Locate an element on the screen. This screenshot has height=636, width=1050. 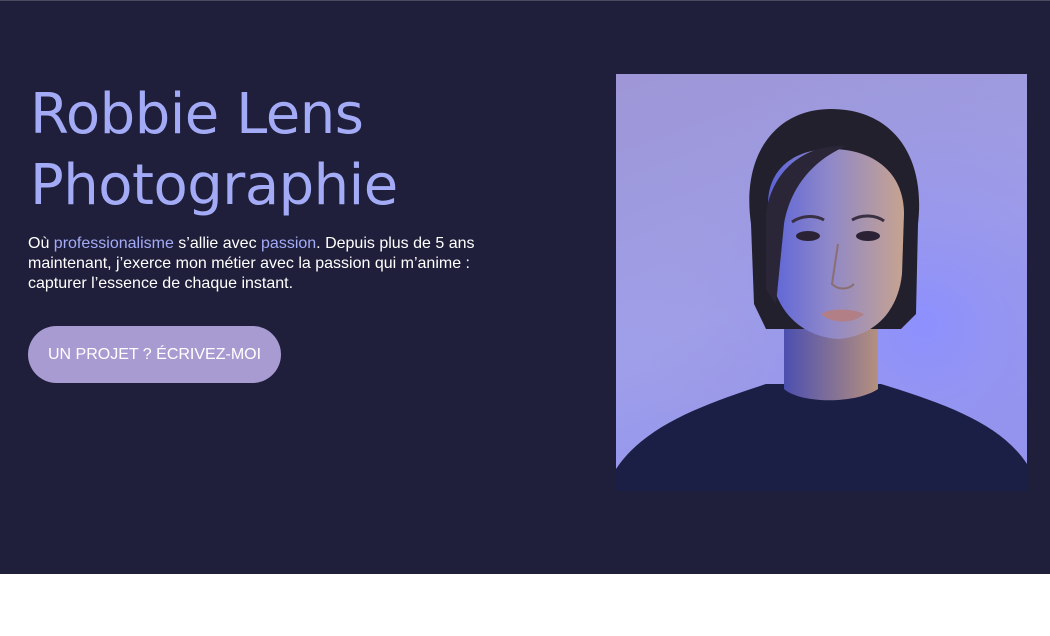
intro-part-1: Où is located at coordinates (41, 243).